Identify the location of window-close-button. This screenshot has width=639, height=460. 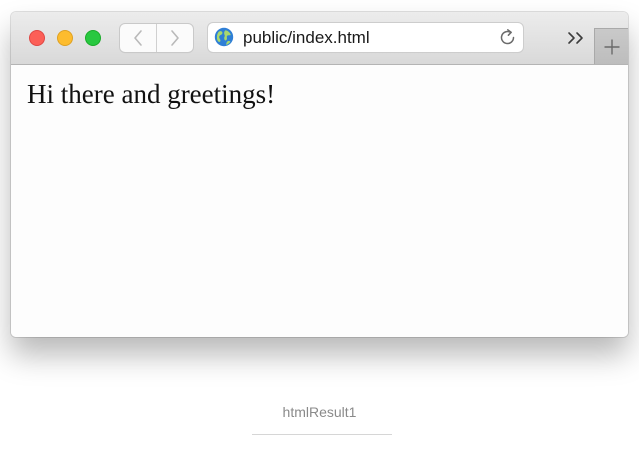
(37, 38).